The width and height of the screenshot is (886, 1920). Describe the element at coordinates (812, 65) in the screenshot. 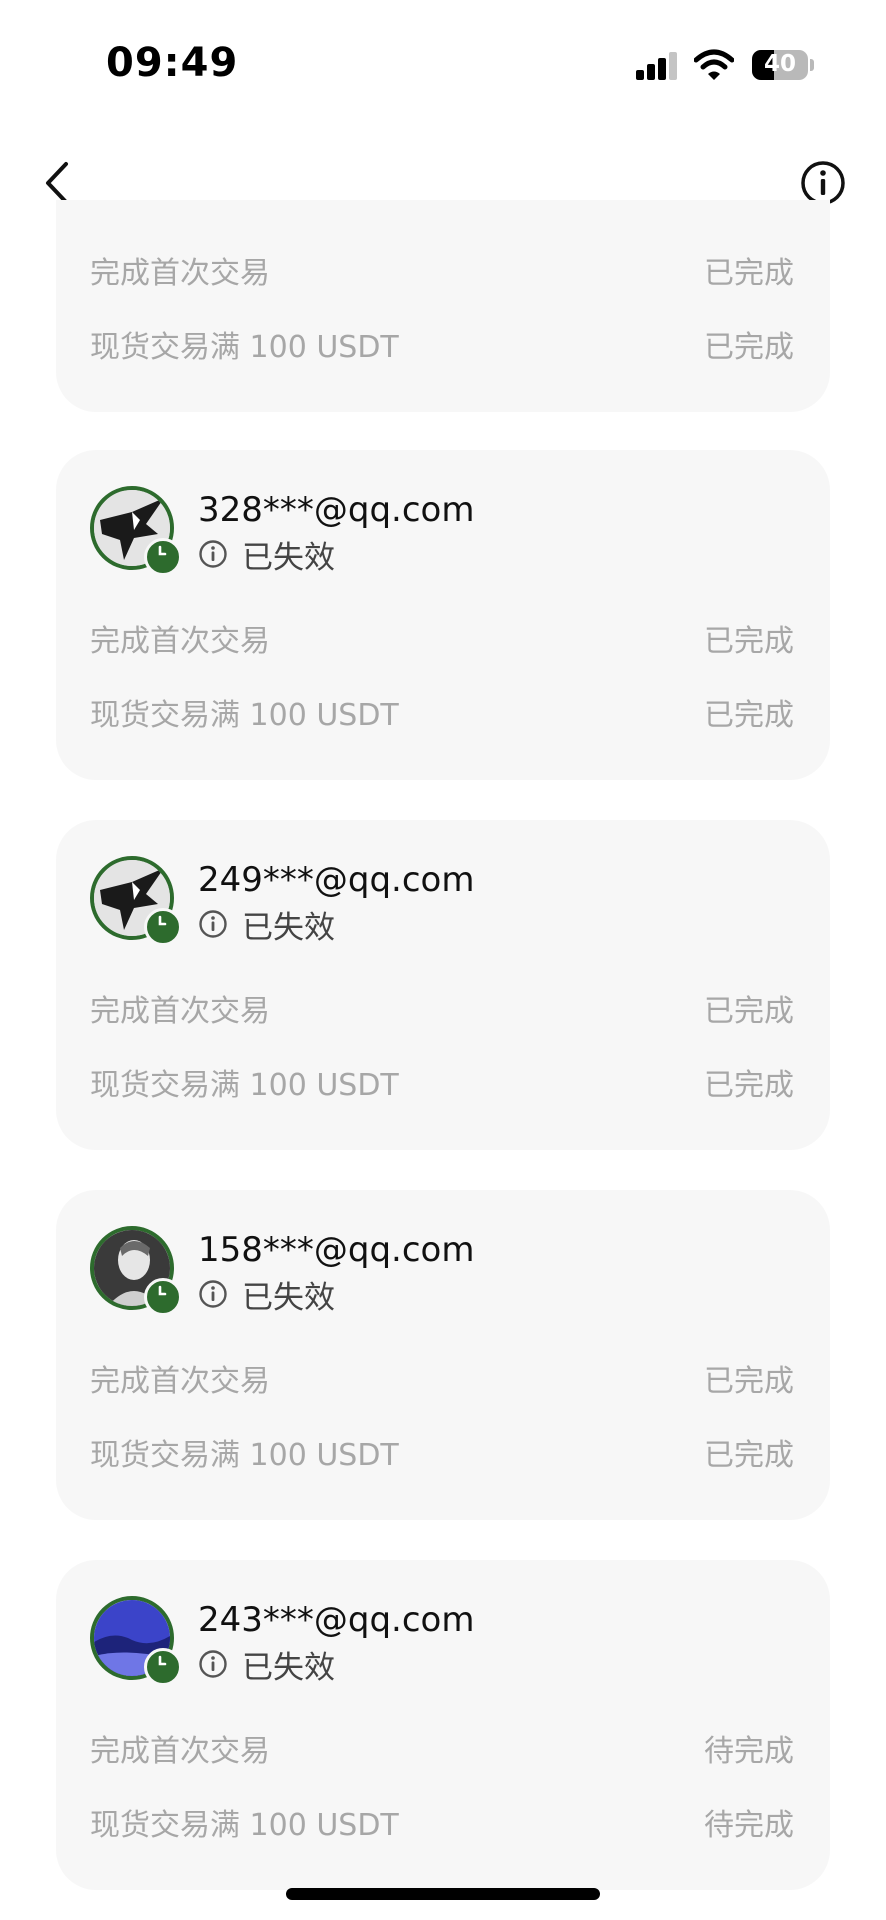

I see `battery-tip` at that location.